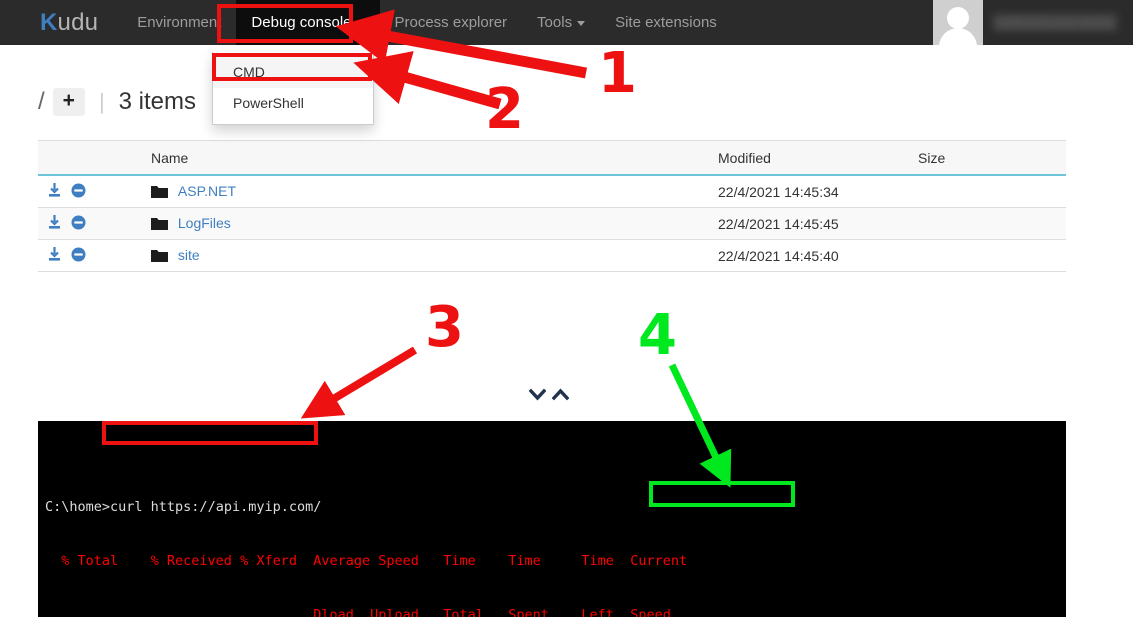 The image size is (1133, 617). I want to click on table-row: ASP.NET 22/4/2021 14:45:34, so click(552, 191).